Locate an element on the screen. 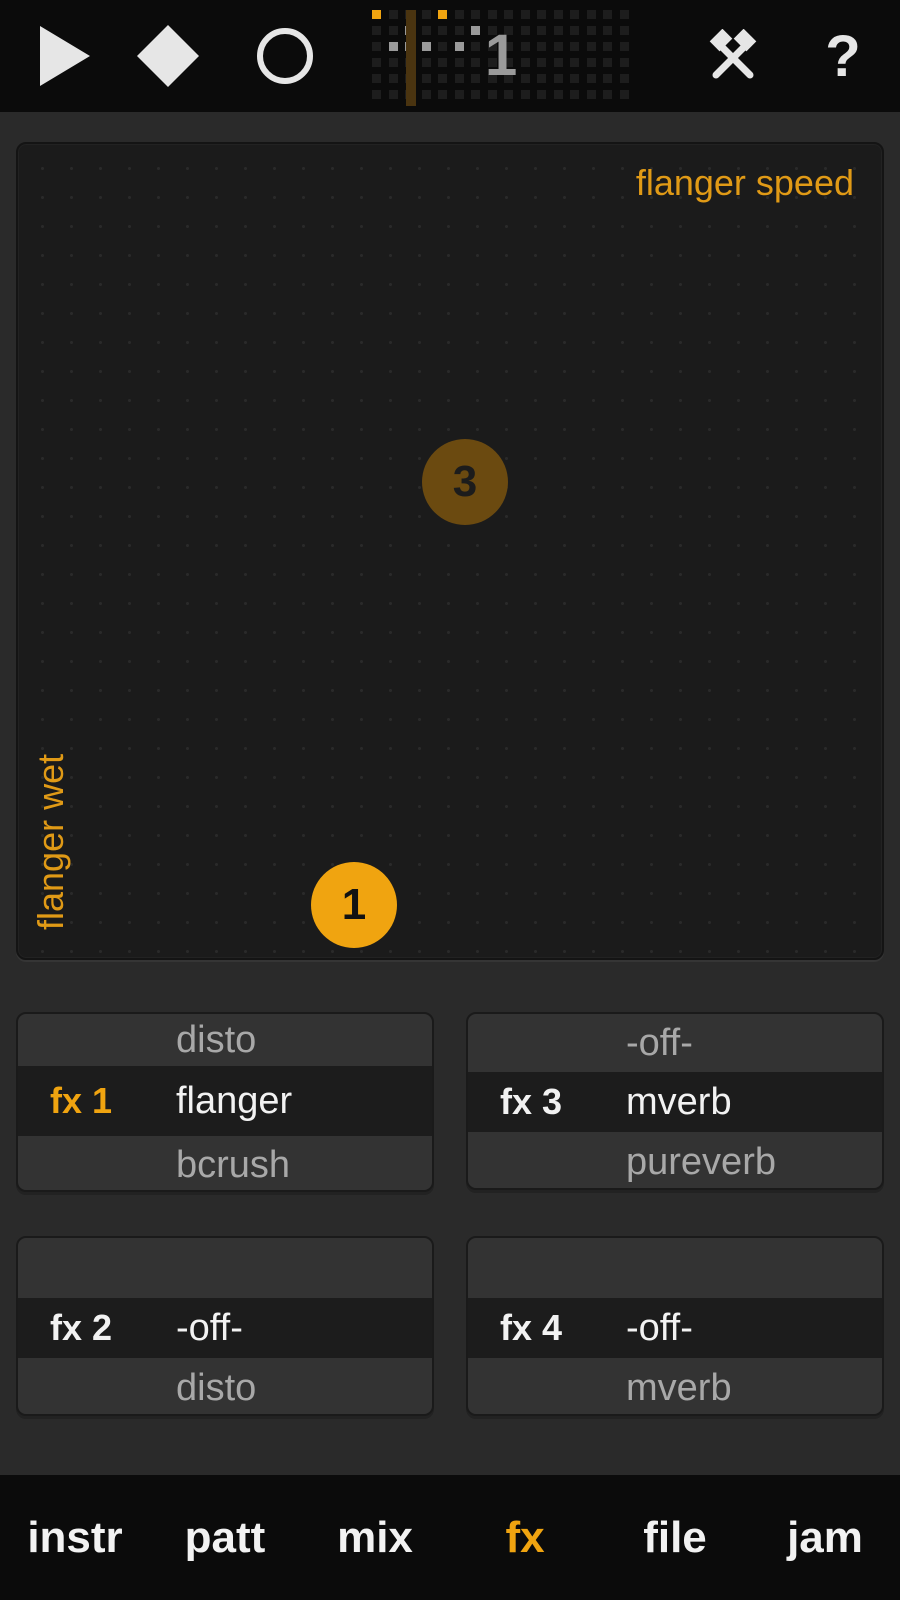 The image size is (900, 1600). play-button is located at coordinates (65, 56).